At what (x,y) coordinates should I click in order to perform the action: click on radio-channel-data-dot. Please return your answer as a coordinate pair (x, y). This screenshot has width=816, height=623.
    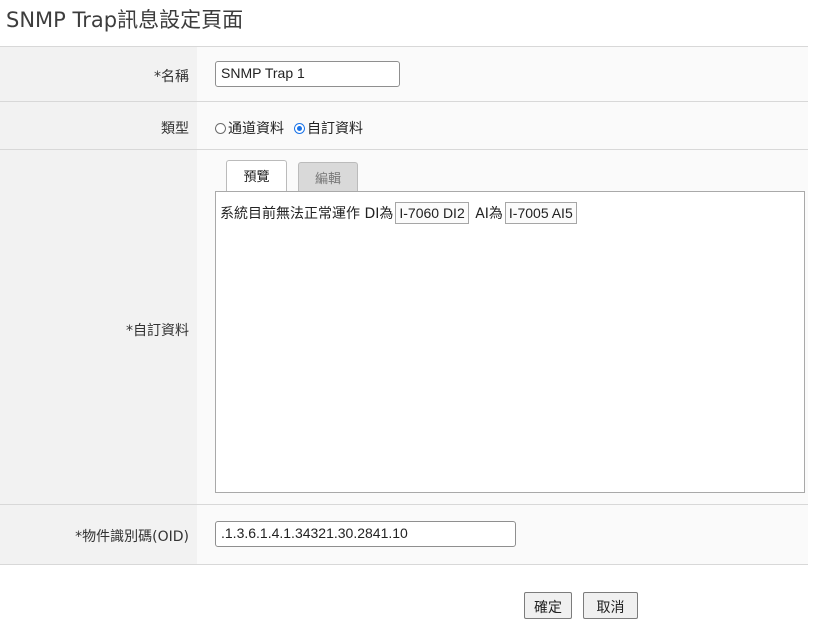
    Looking at the image, I should click on (220, 128).